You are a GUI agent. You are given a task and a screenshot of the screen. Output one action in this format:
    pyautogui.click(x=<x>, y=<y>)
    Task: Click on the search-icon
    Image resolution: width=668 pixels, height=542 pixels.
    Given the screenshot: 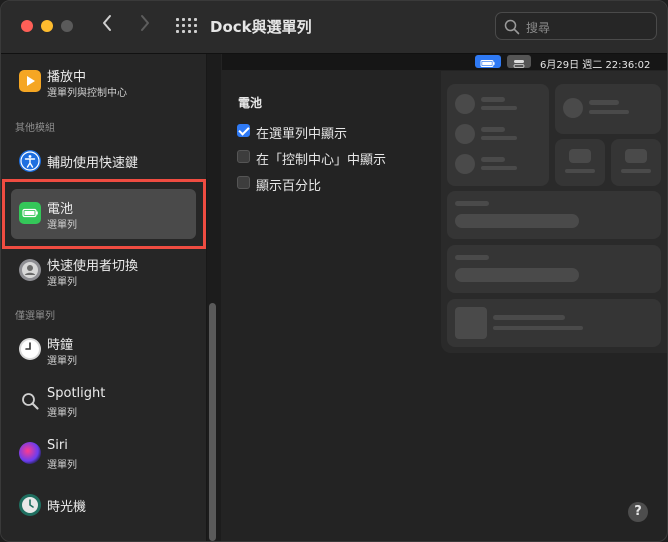 What is the action you would take?
    pyautogui.click(x=512, y=29)
    